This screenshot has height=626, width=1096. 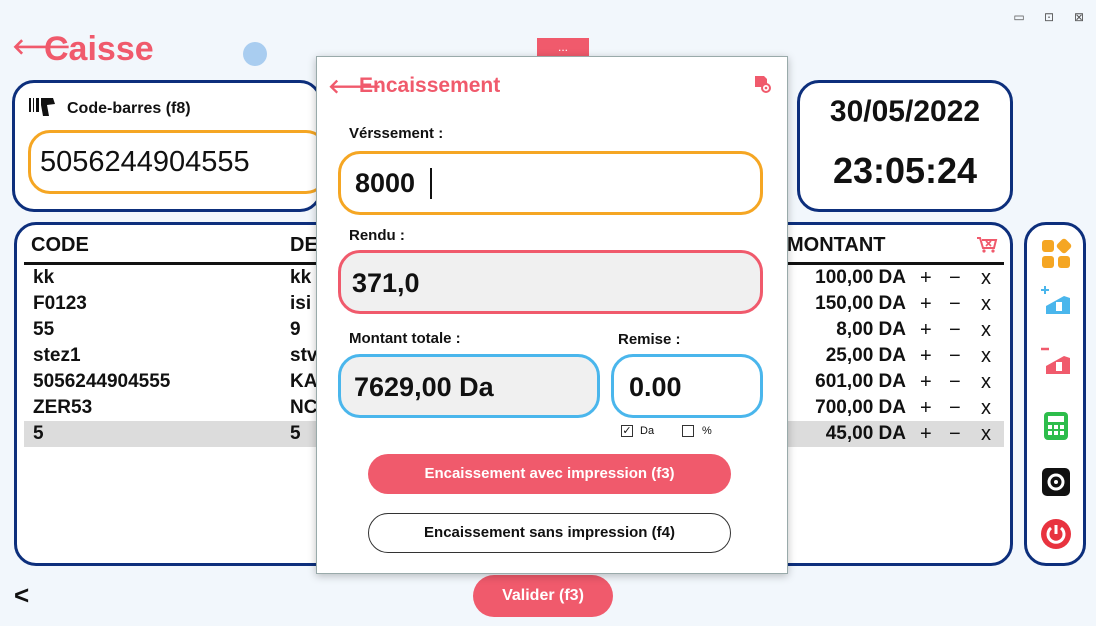 I want to click on table-row-designation: 5, so click(x=295, y=434).